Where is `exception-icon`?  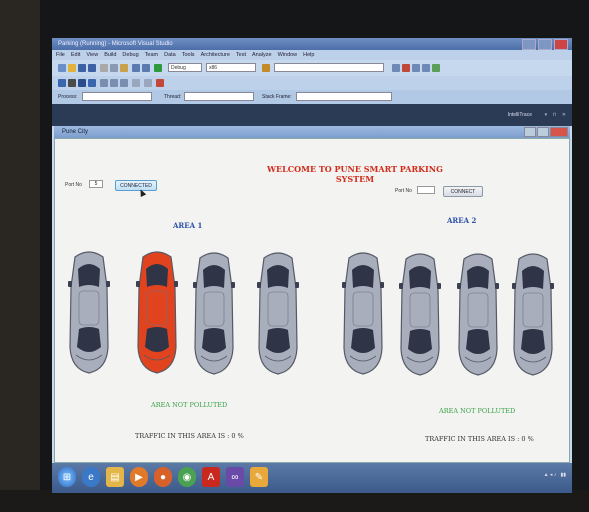 exception-icon is located at coordinates (160, 83).